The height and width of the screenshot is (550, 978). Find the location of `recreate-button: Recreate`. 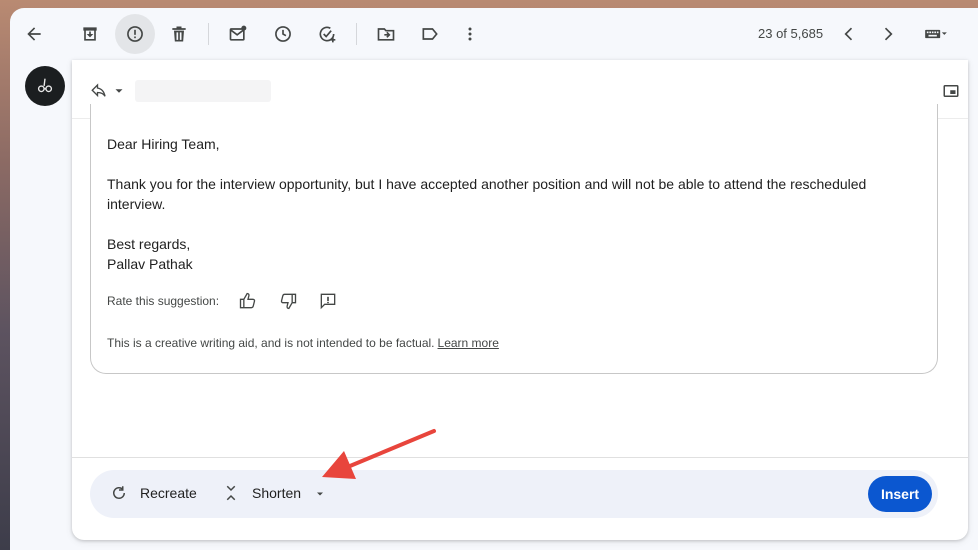

recreate-button: Recreate is located at coordinates (153, 493).